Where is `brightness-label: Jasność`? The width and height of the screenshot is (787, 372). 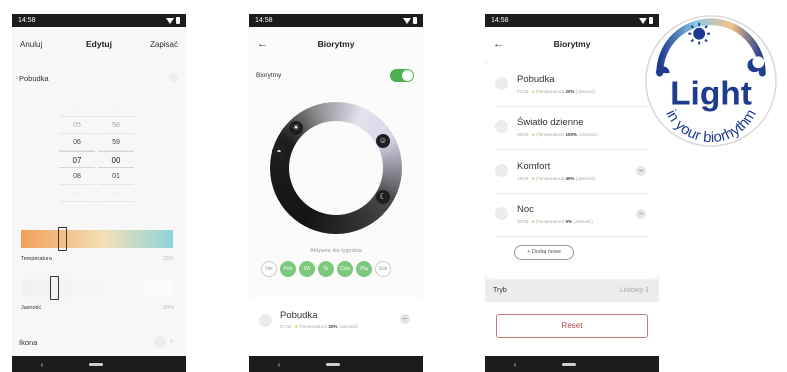 brightness-label: Jasność is located at coordinates (31, 308).